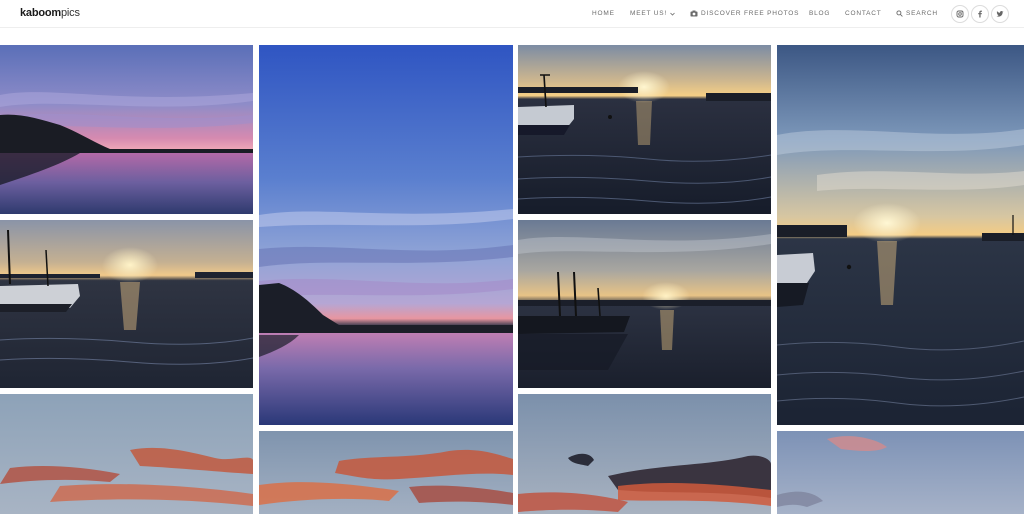  I want to click on nav-home: HOME, so click(603, 13).